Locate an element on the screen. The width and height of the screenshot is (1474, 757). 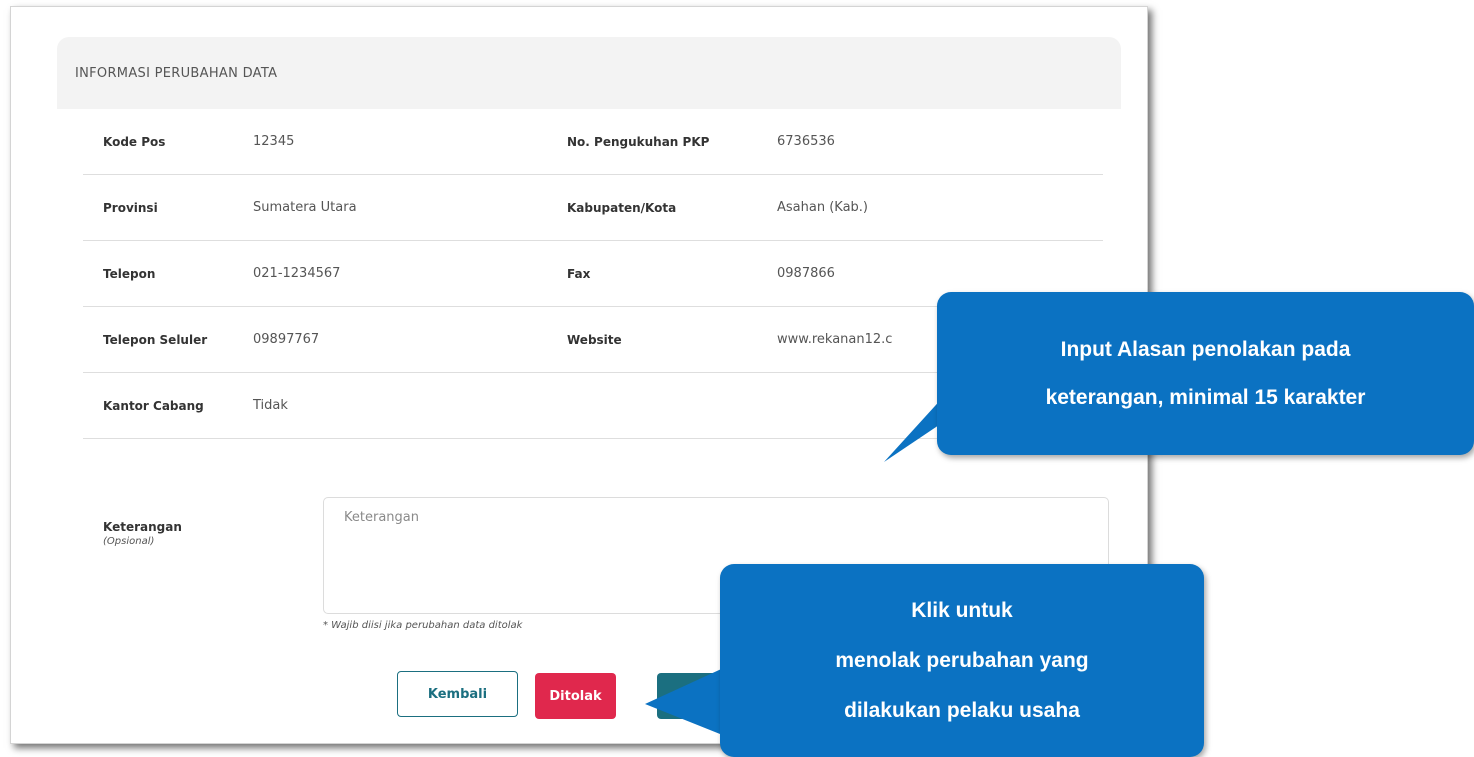
callout-line: keterangan, minimal 15 karakter is located at coordinates (1205, 397).